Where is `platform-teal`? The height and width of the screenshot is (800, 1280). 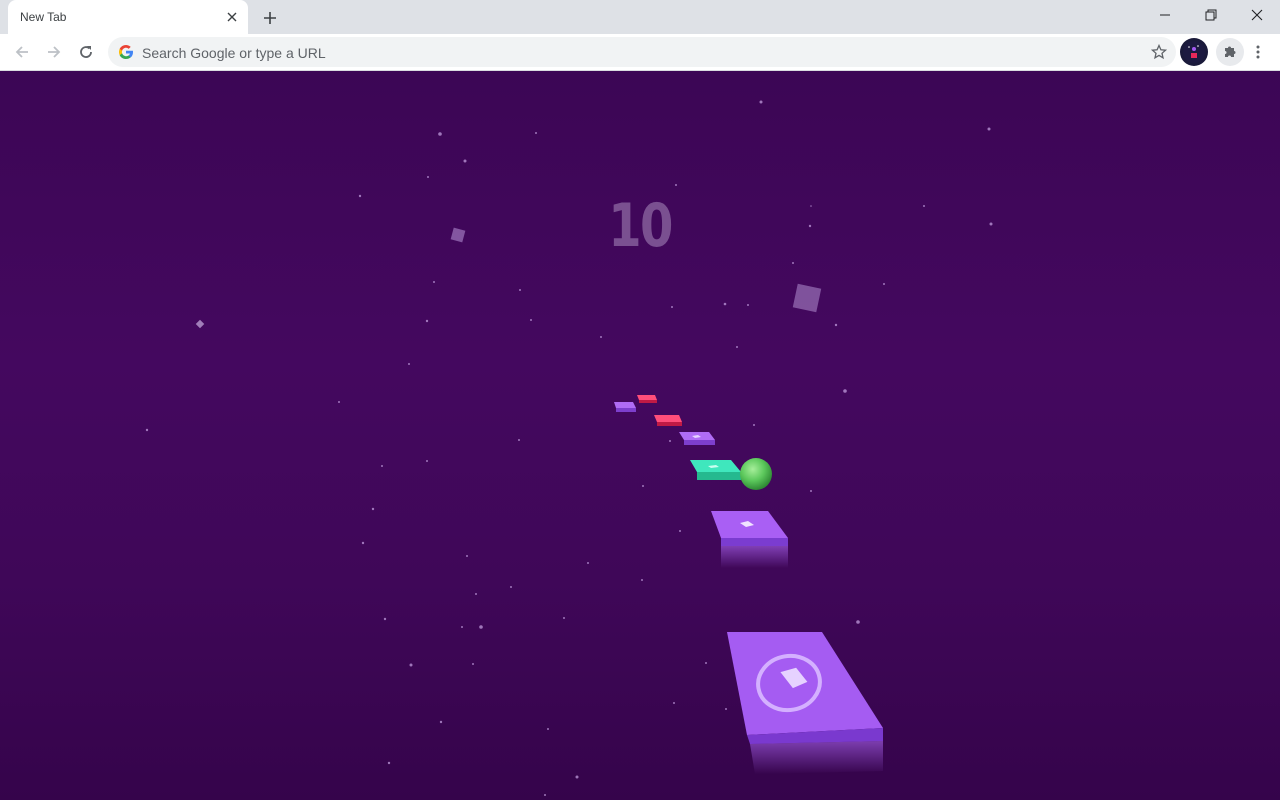
platform-teal is located at coordinates (715, 470).